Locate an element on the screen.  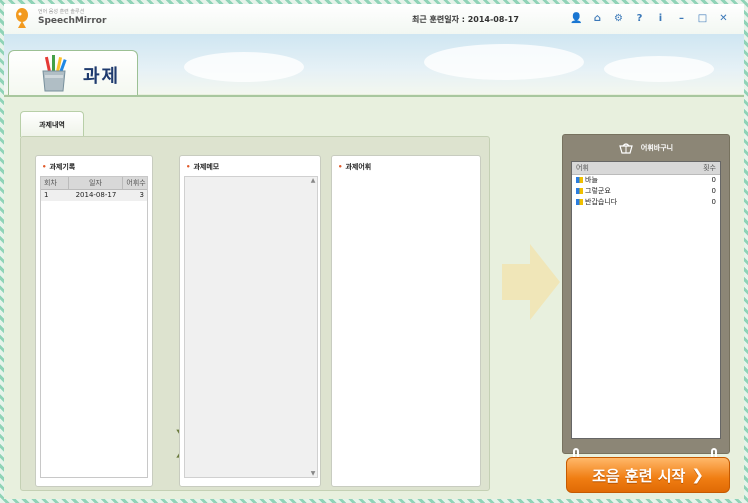
list-item: 반갑습니다 0 is located at coordinates (646, 202).